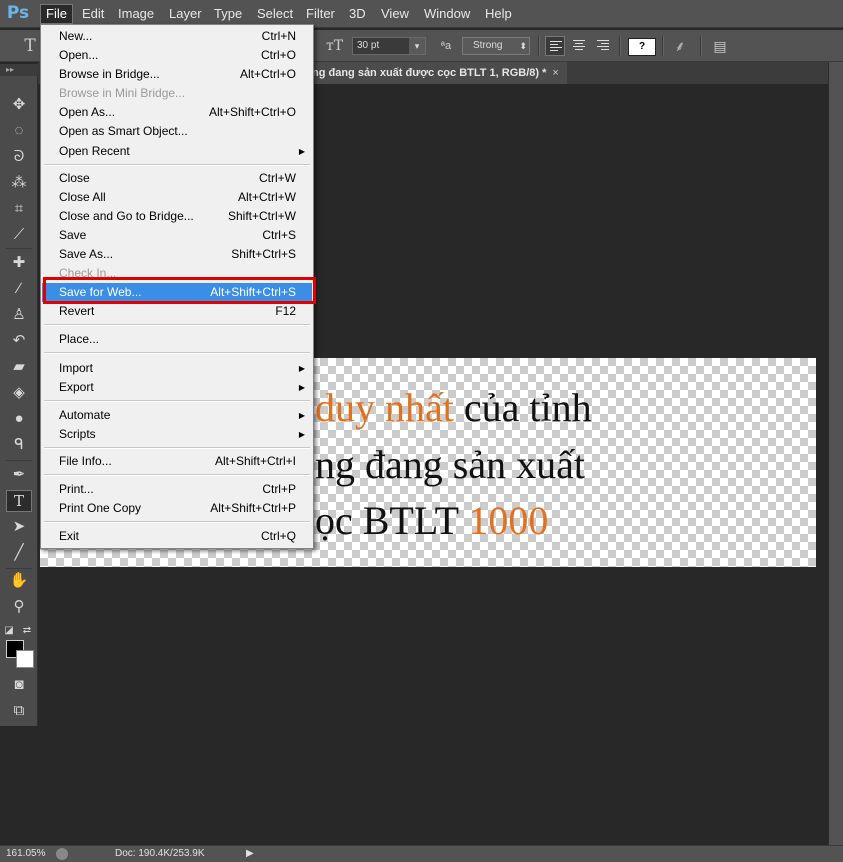 The height and width of the screenshot is (862, 843). Describe the element at coordinates (179, 290) in the screenshot. I see `annotation-highlight-box` at that location.